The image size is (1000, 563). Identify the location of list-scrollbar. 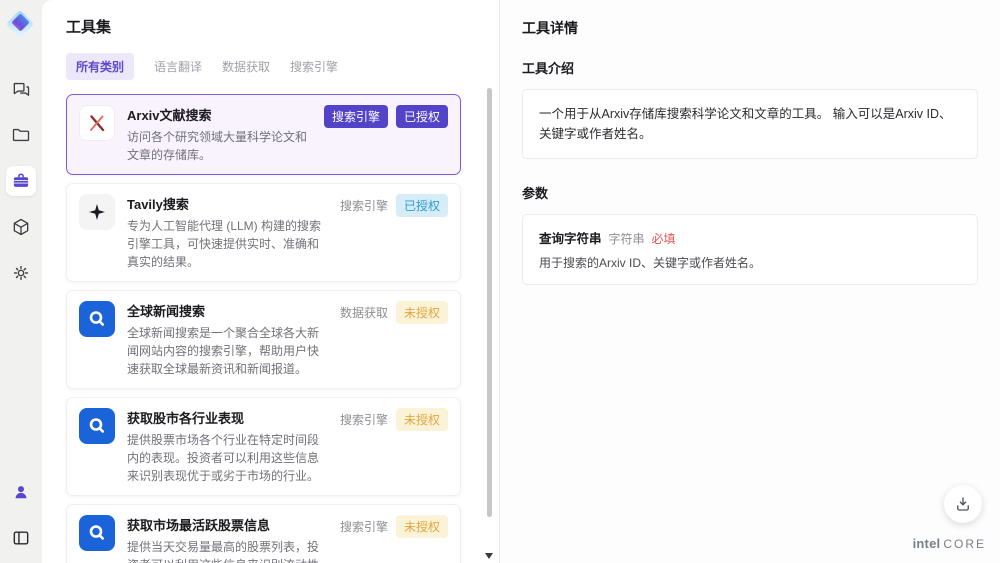
(489, 323).